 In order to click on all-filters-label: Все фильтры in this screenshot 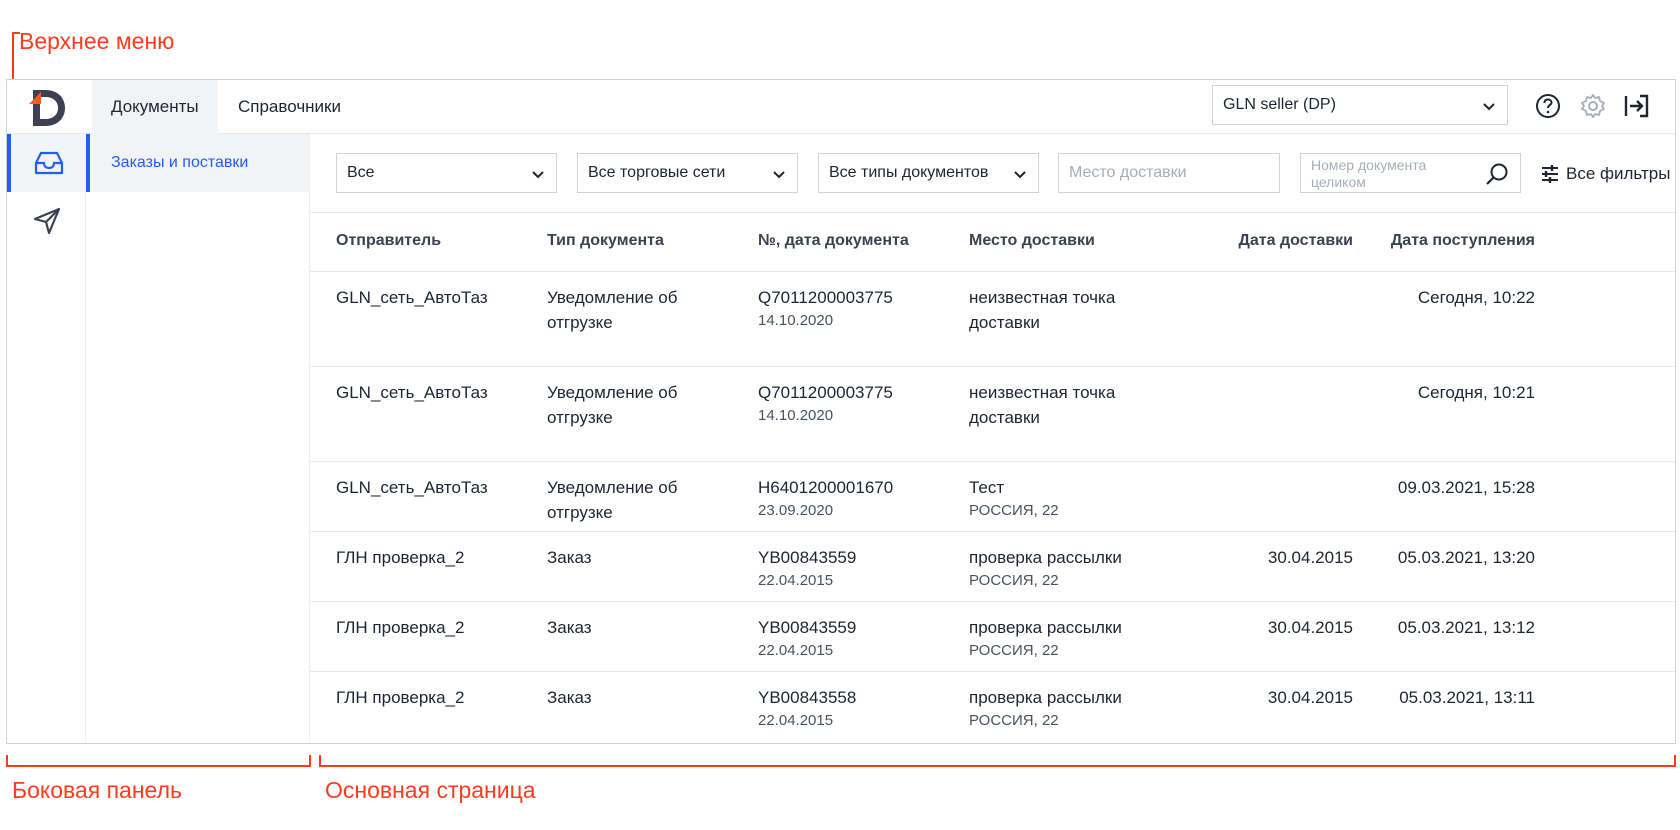, I will do `click(1618, 173)`.